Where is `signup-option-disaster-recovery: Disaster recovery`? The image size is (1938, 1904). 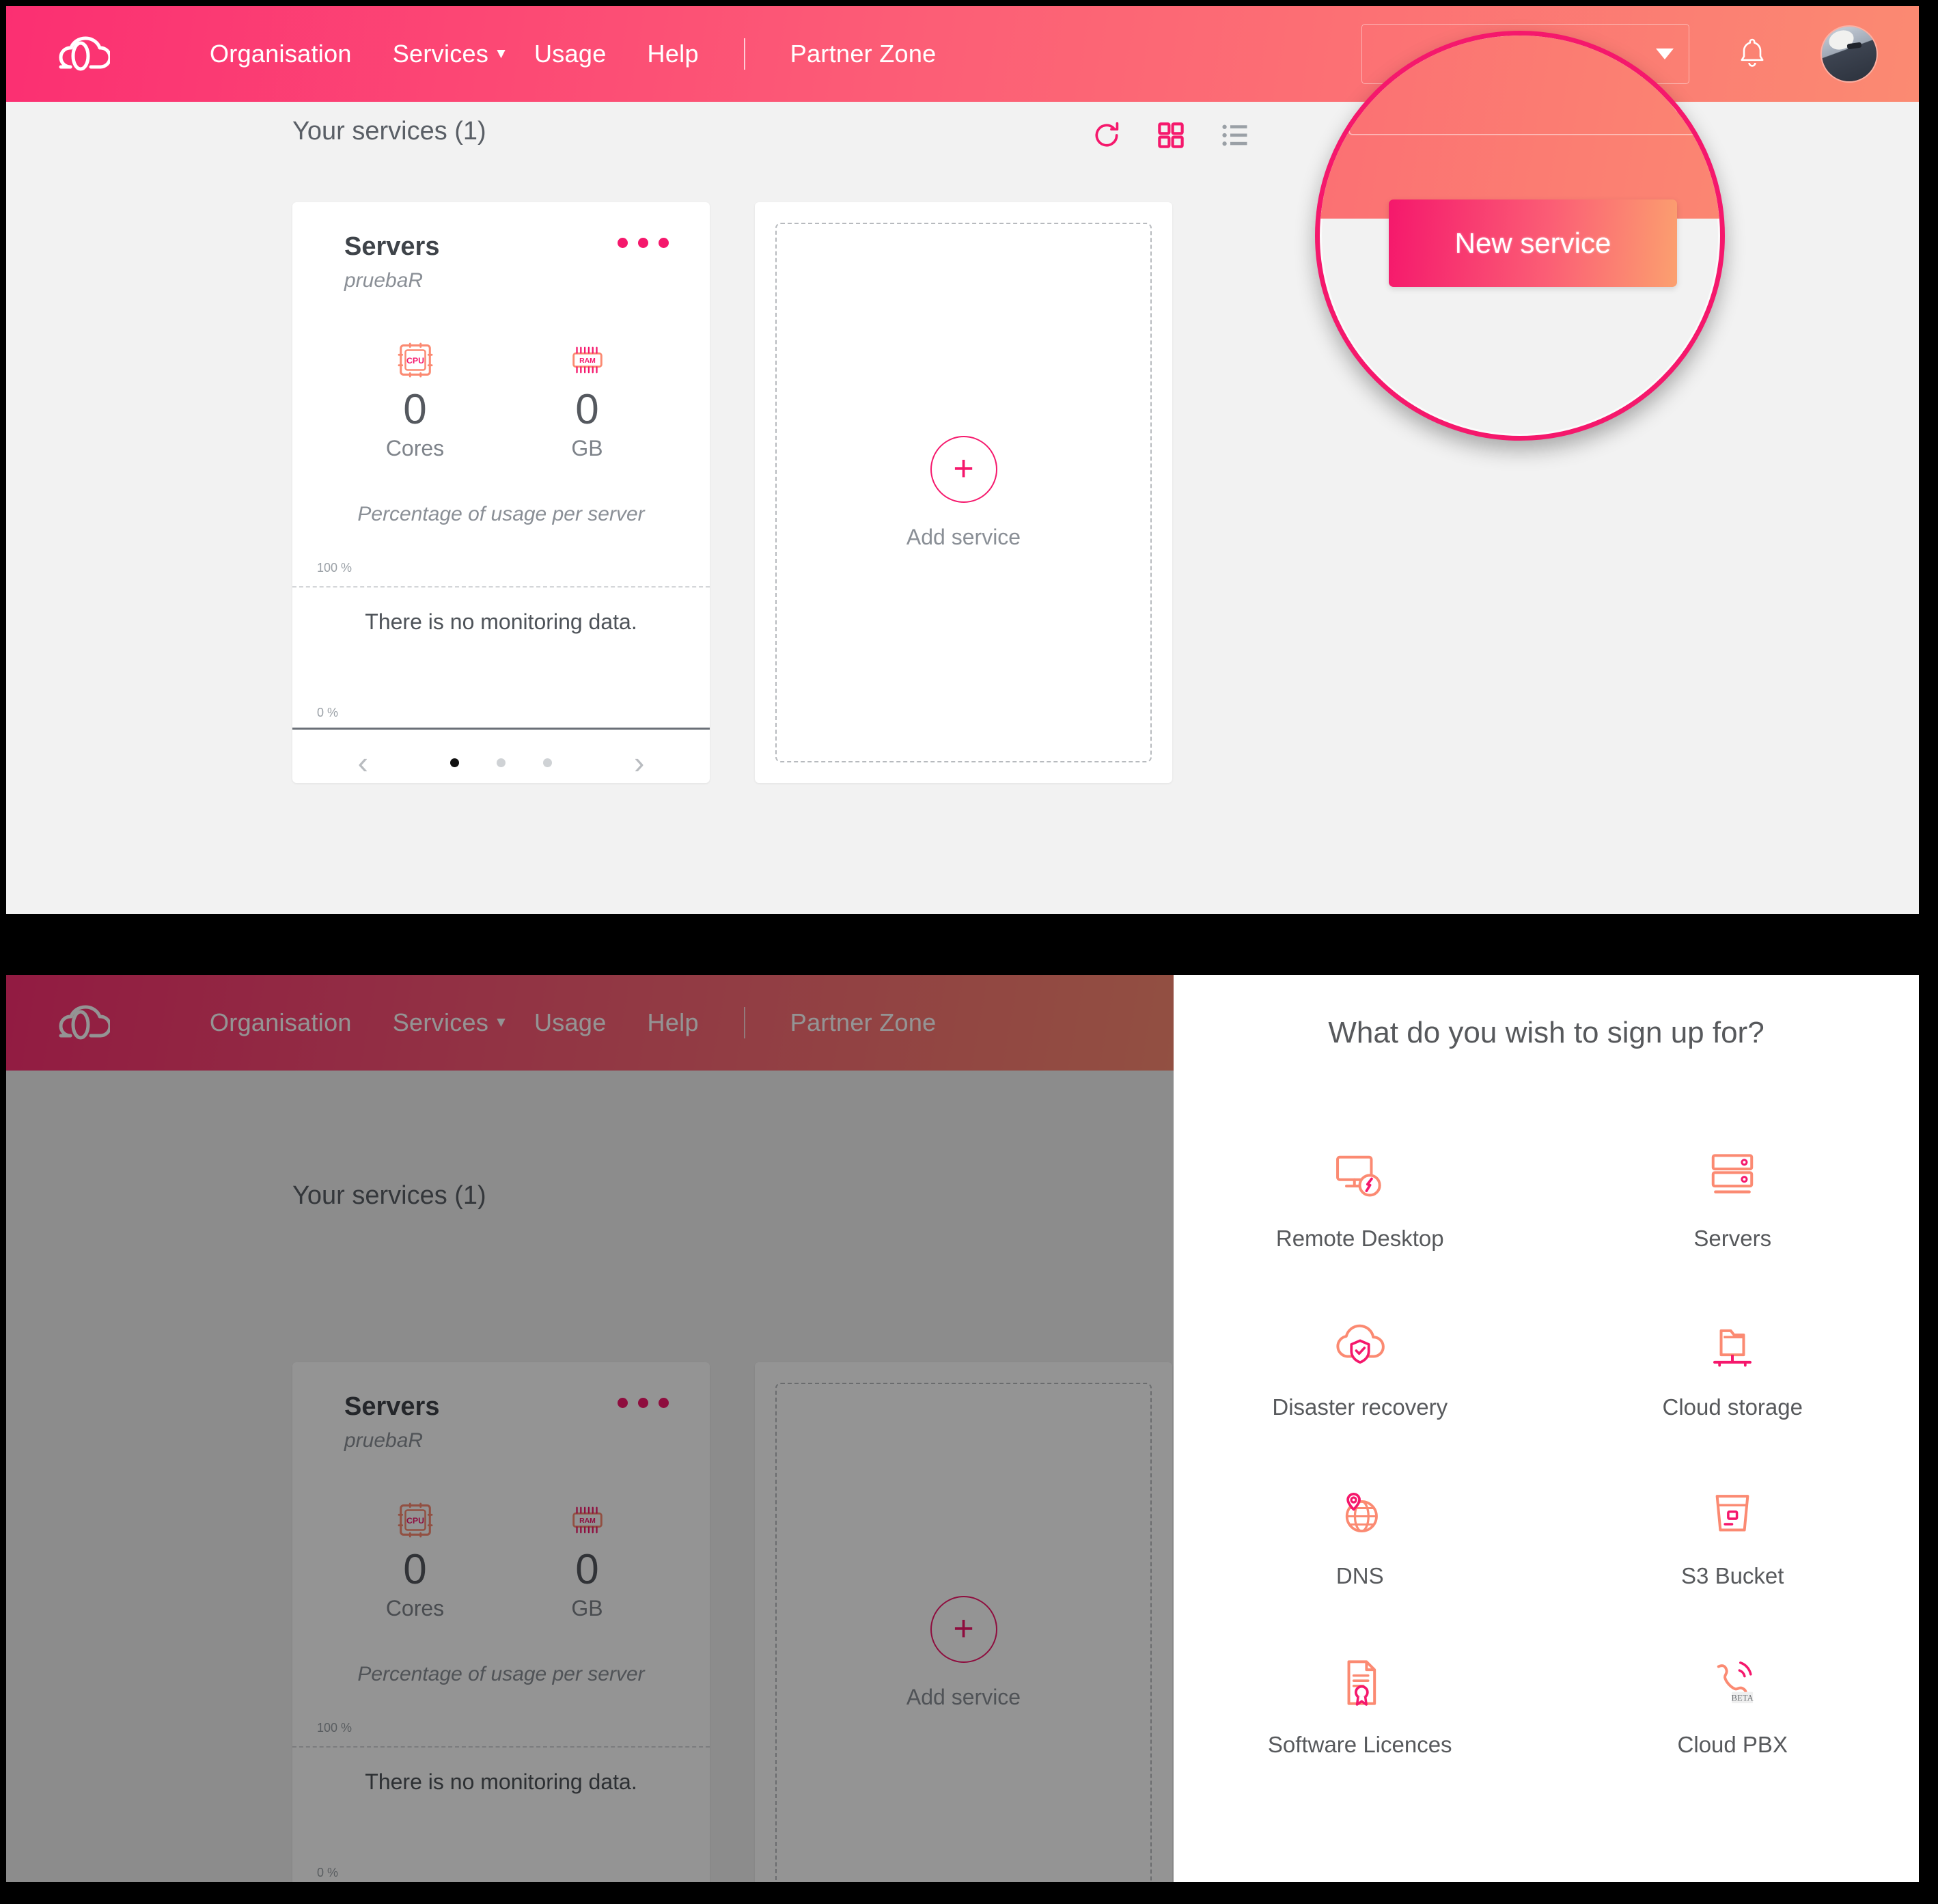 signup-option-disaster-recovery: Disaster recovery is located at coordinates (1360, 1360).